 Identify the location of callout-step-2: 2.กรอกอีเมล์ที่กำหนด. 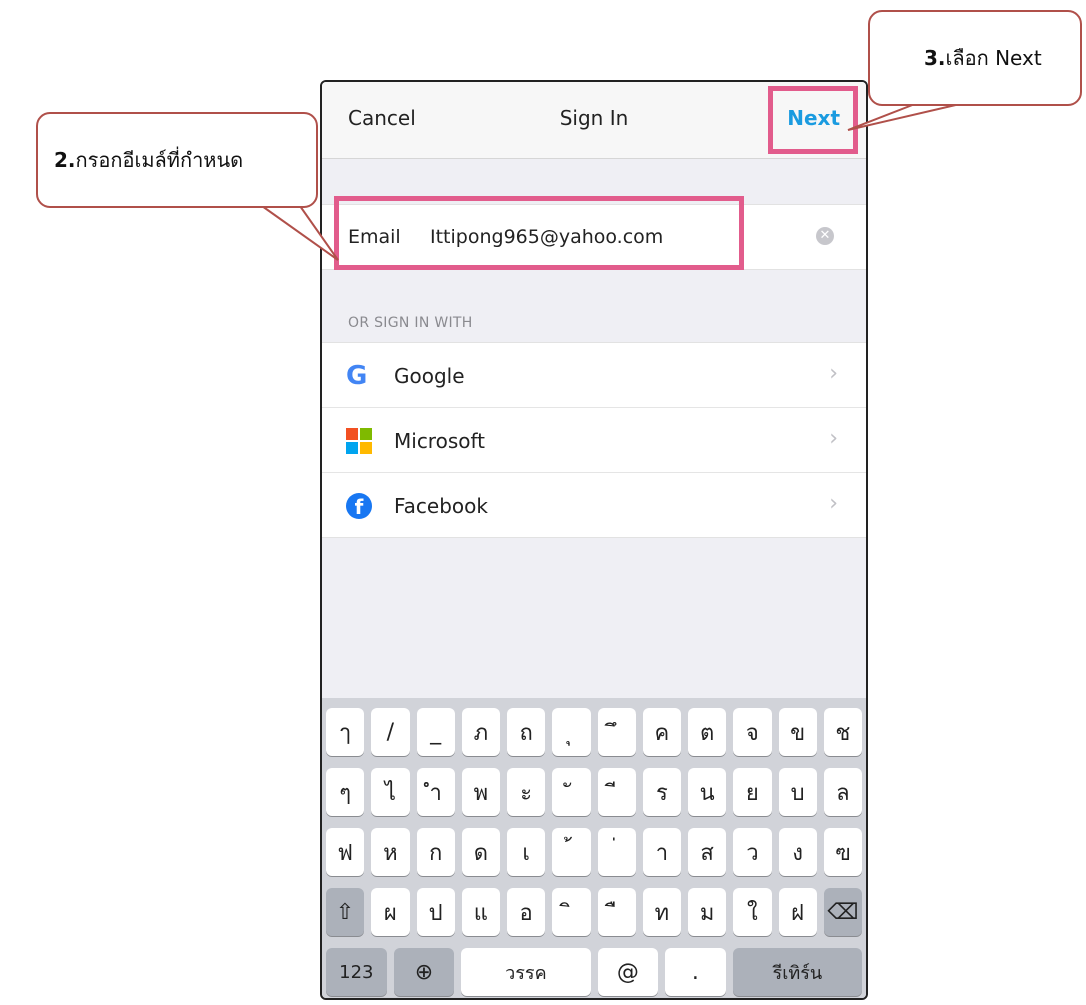
(177, 160).